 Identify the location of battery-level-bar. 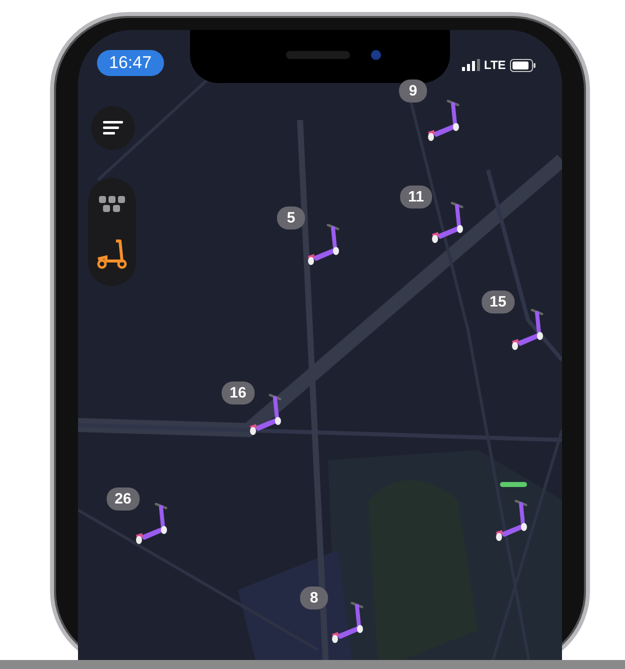
(513, 484).